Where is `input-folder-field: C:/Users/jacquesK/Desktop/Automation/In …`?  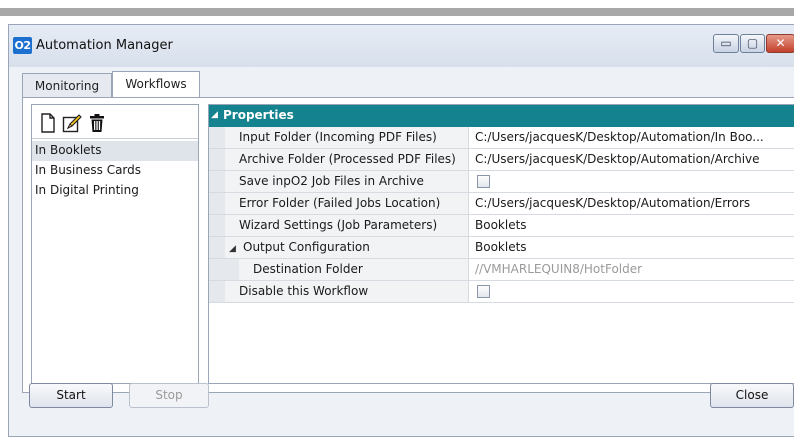
input-folder-field: C:/Users/jacquesK/Desktop/Automation/In … is located at coordinates (631, 137).